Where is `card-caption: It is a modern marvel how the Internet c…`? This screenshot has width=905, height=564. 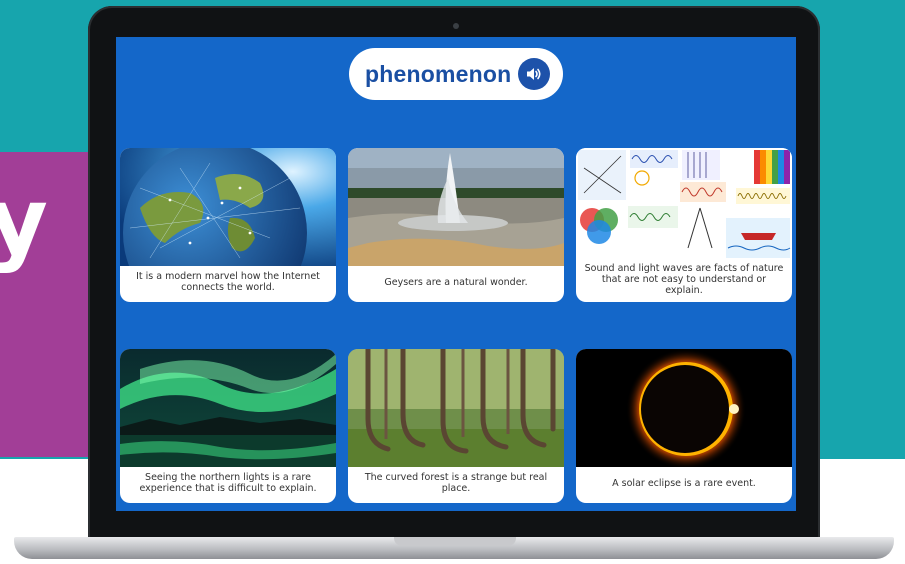
card-caption: It is a modern marvel how the Internet c… is located at coordinates (228, 282).